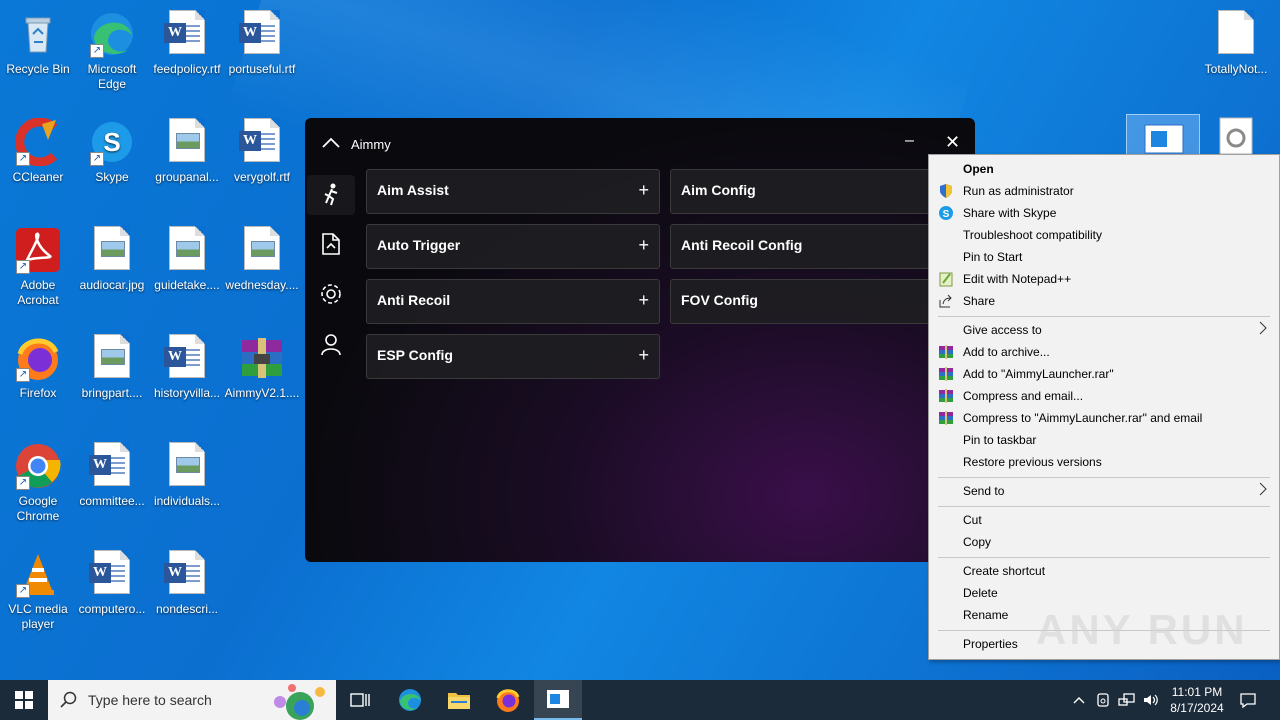  I want to click on selected-icon-aimmylauncher, so click(1163, 135).